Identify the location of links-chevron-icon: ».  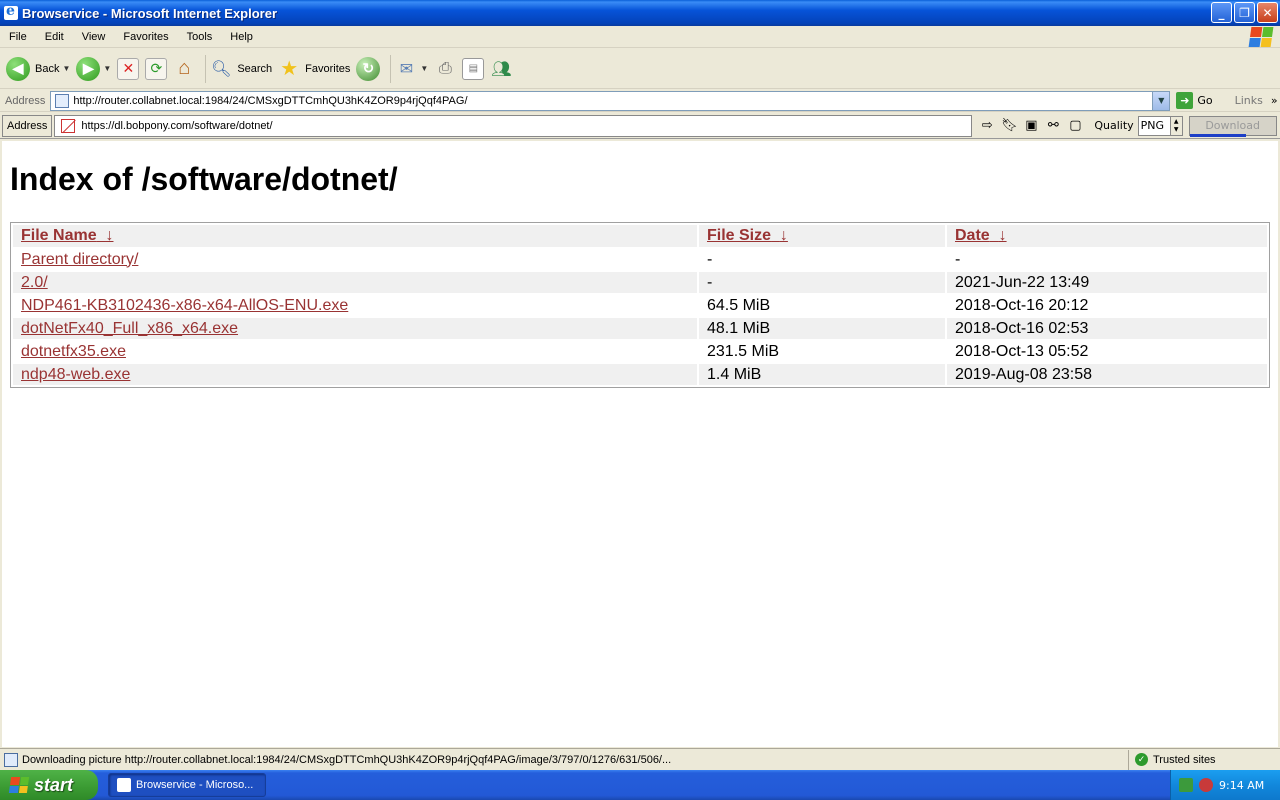
(1274, 100).